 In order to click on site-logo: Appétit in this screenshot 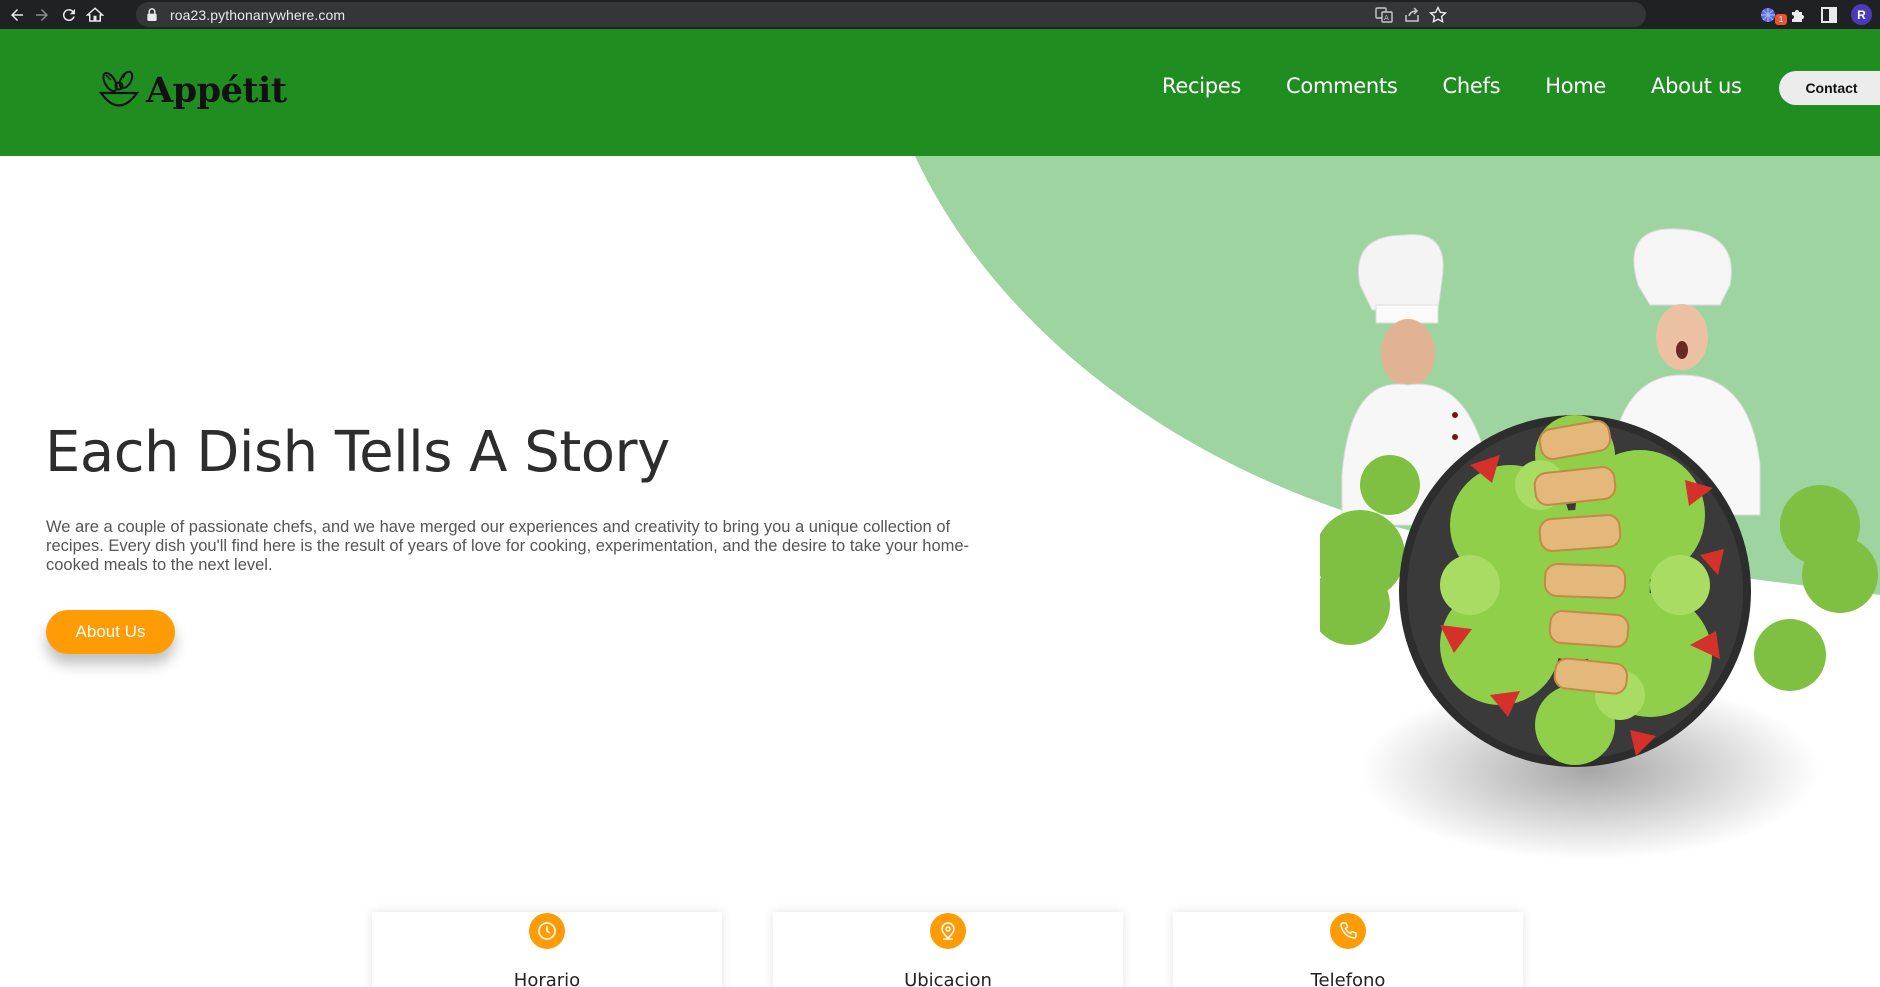, I will do `click(191, 90)`.